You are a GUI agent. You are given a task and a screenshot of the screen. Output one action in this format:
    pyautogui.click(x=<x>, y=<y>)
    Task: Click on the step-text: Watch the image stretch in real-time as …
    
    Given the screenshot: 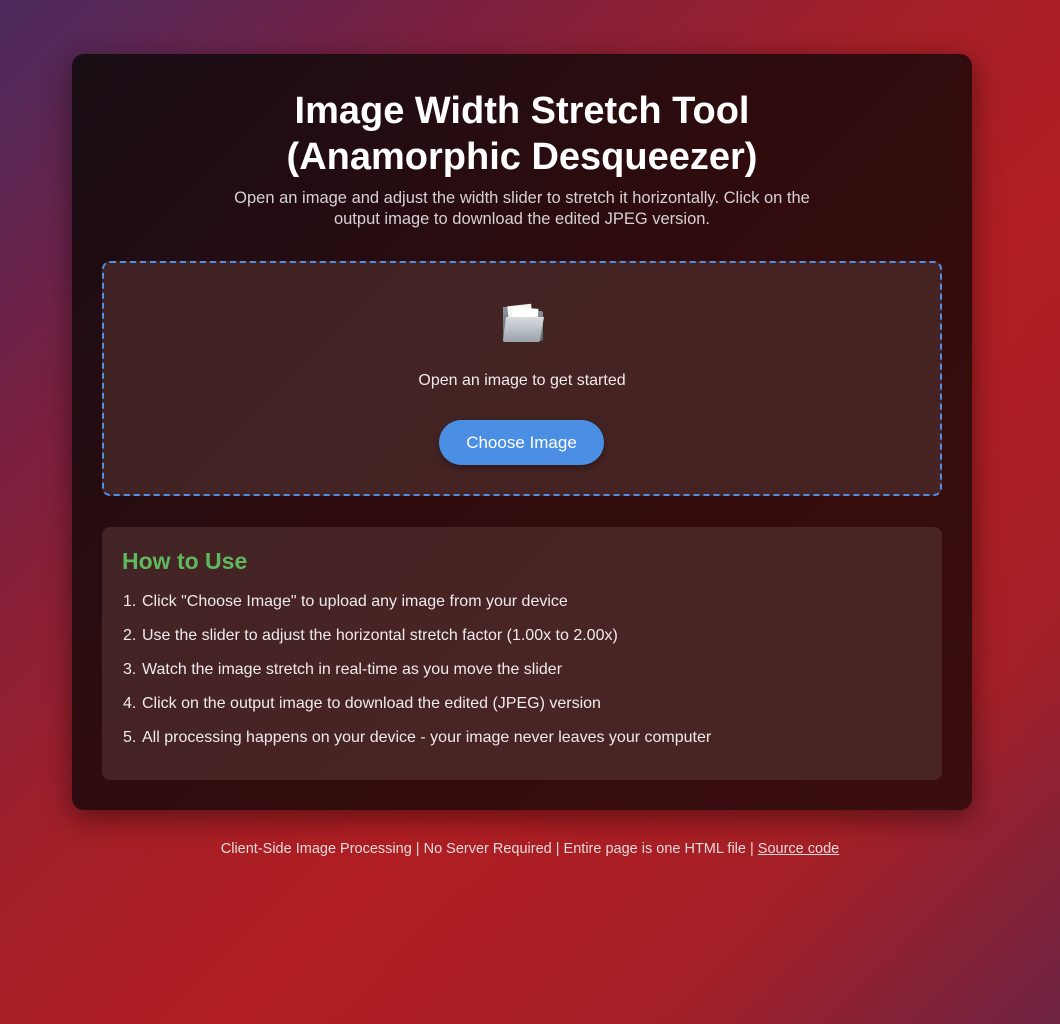 What is the action you would take?
    pyautogui.click(x=352, y=669)
    